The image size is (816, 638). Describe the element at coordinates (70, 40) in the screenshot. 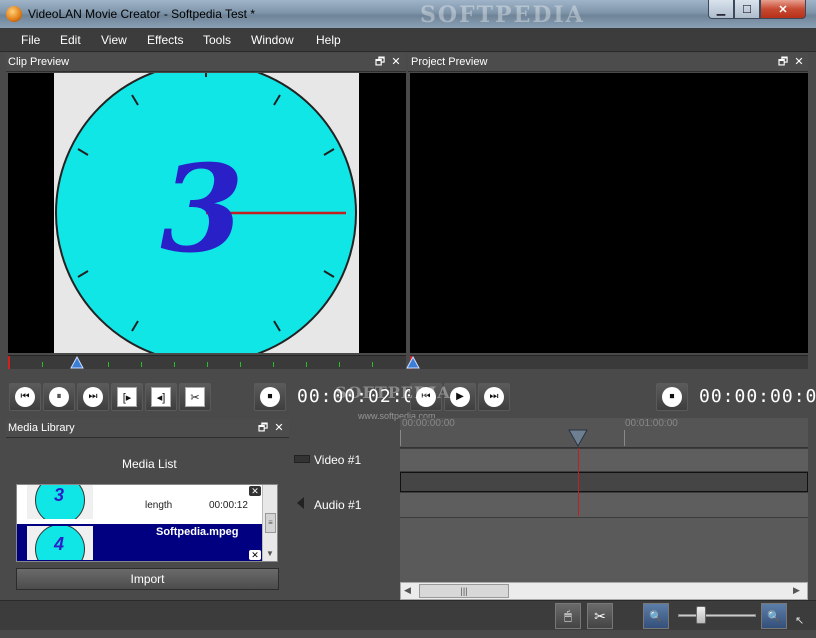

I see `menu-edit: Edit` at that location.